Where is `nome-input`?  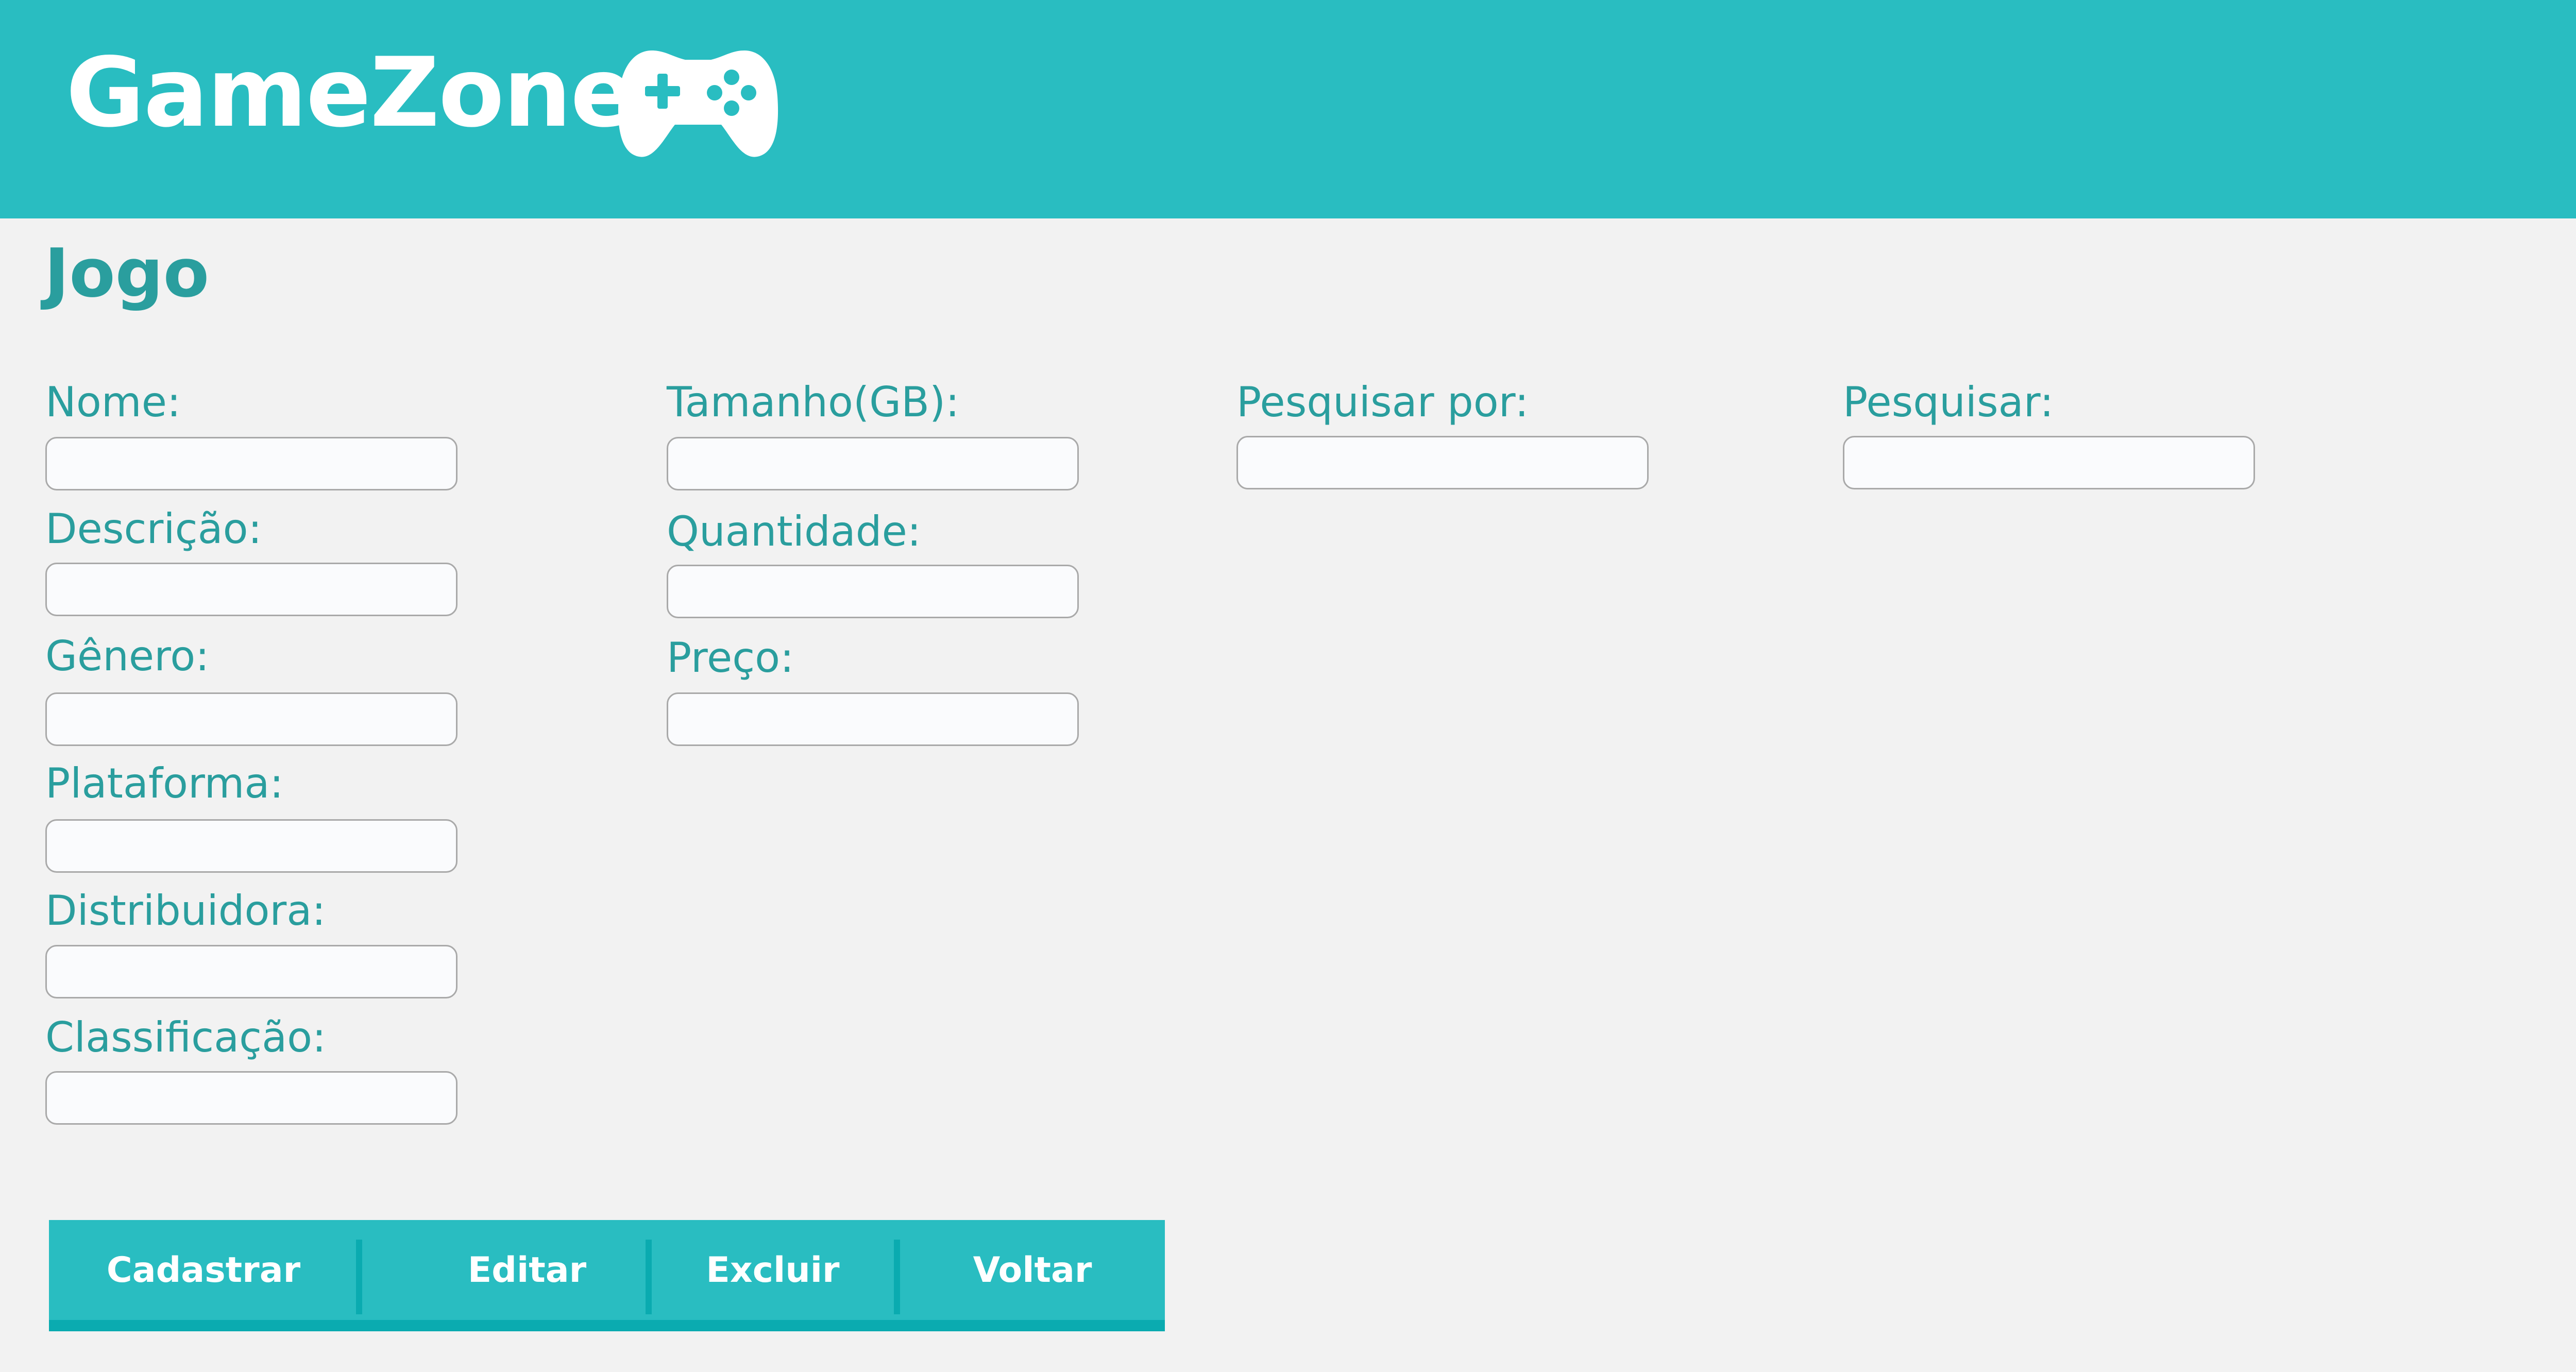 nome-input is located at coordinates (251, 464).